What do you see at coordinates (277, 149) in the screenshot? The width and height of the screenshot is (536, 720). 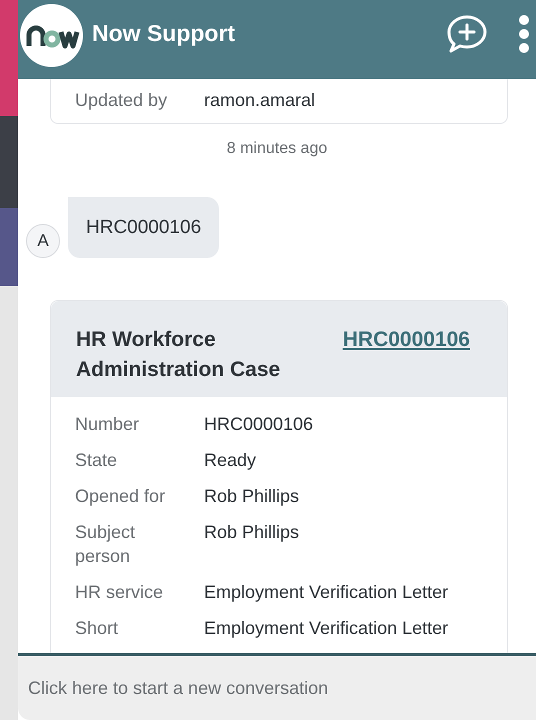 I see `timestamp: 8 minutes ago` at bounding box center [277, 149].